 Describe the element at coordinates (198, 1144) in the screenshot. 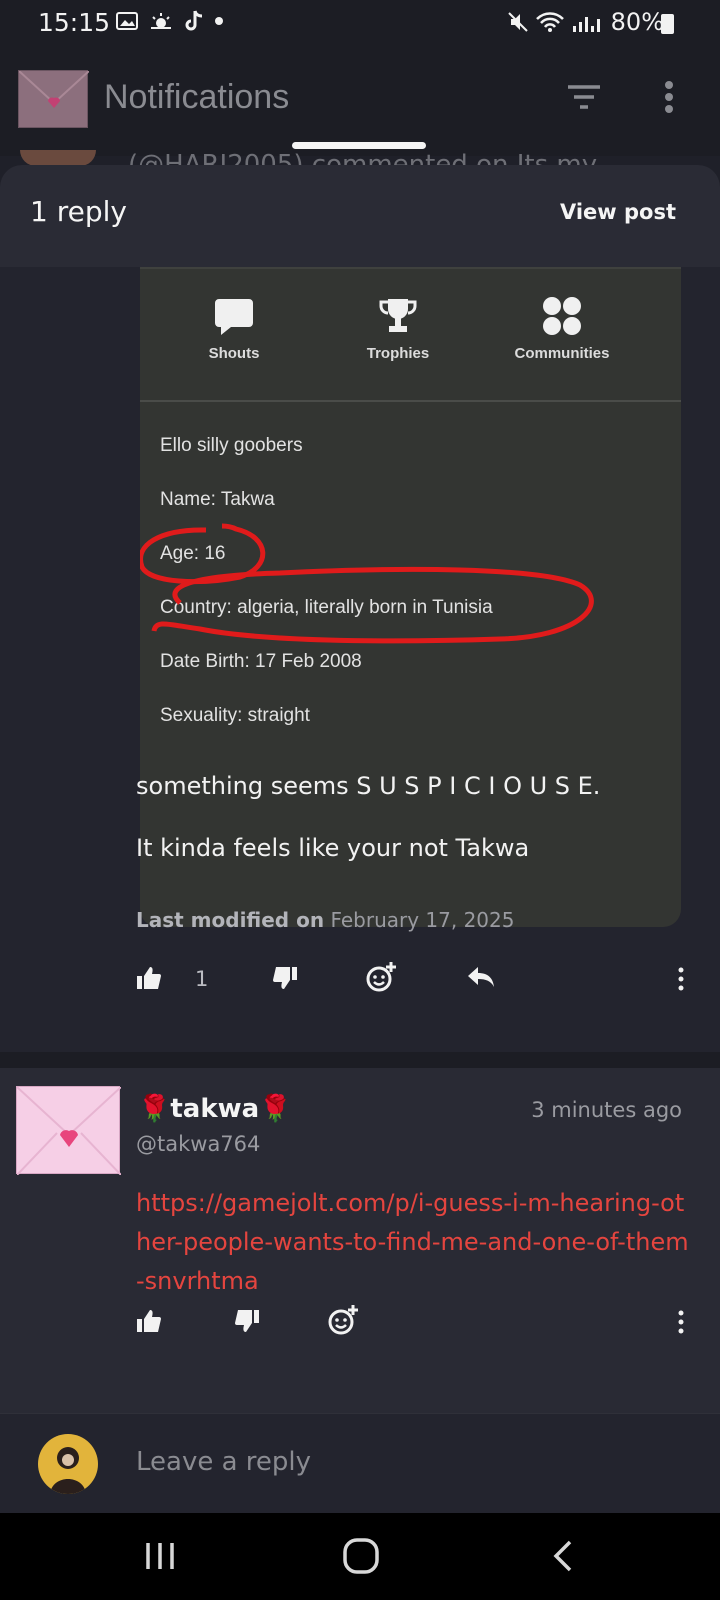

I see `reply-author-handle: @takwa764` at that location.